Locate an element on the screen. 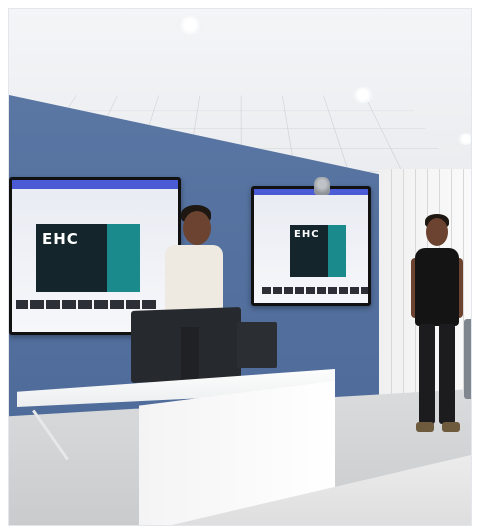 The height and width of the screenshot is (531, 477). monitor-stand is located at coordinates (190, 354).